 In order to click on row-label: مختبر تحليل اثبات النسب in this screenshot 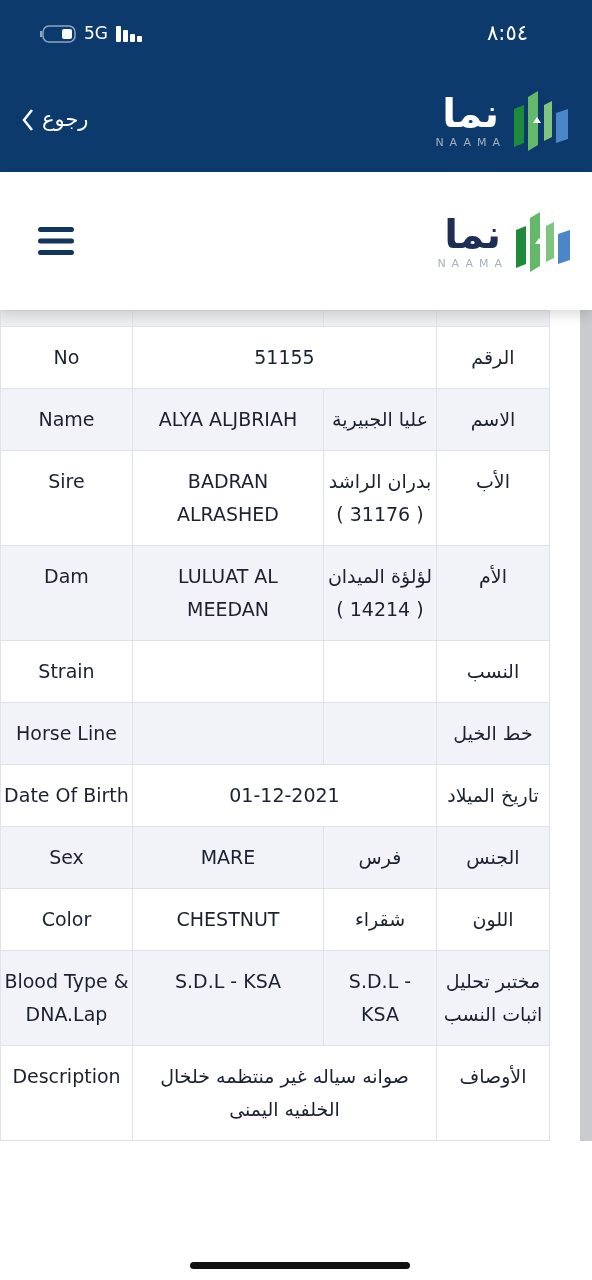, I will do `click(493, 998)`.